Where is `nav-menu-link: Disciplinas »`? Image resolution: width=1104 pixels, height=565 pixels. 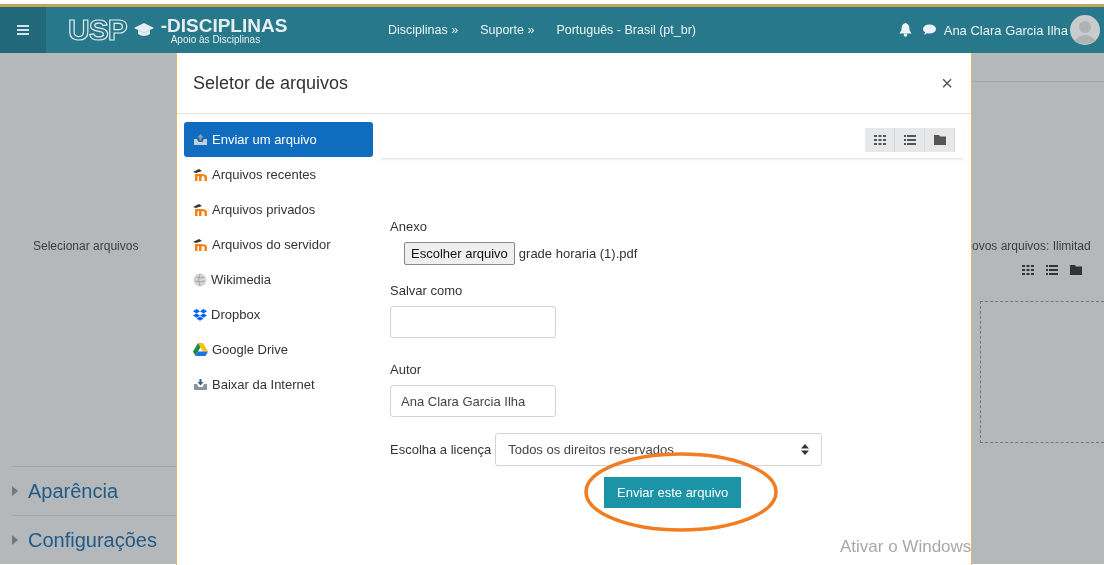
nav-menu-link: Disciplinas » is located at coordinates (423, 30).